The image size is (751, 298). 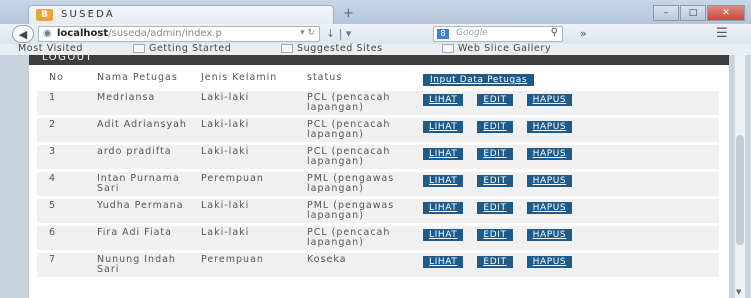 What do you see at coordinates (250, 265) in the screenshot?
I see `cell-jenis-kelamin: Perempuan` at bounding box center [250, 265].